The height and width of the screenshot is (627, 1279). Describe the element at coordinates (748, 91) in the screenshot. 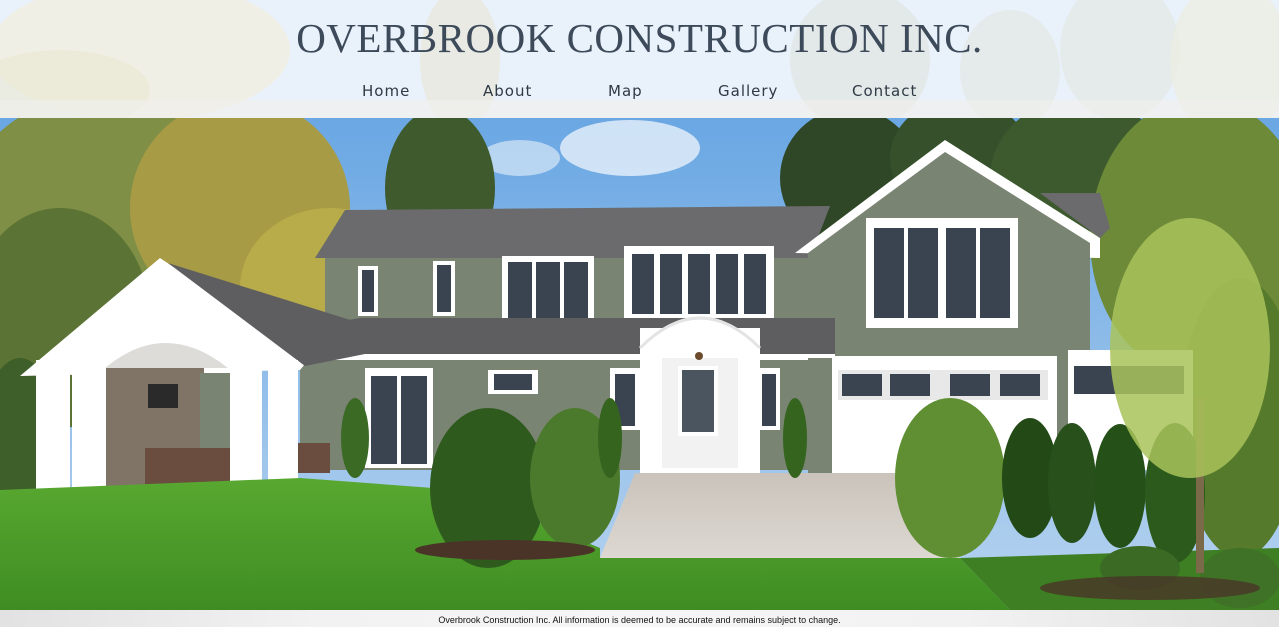

I see `nav-gallery: Gallery` at that location.